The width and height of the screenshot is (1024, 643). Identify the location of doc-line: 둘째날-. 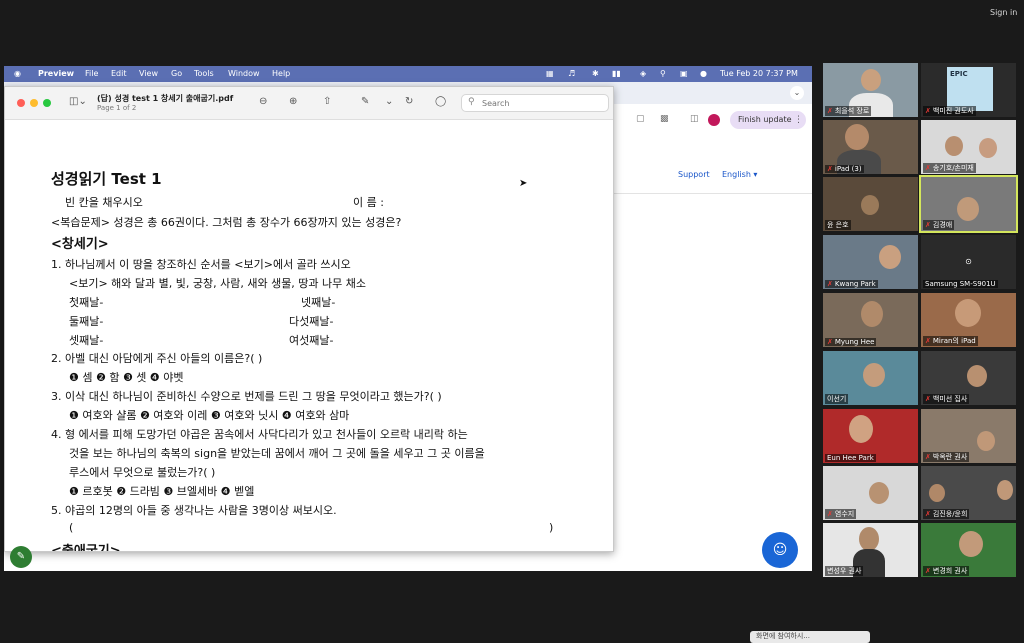
(86, 321).